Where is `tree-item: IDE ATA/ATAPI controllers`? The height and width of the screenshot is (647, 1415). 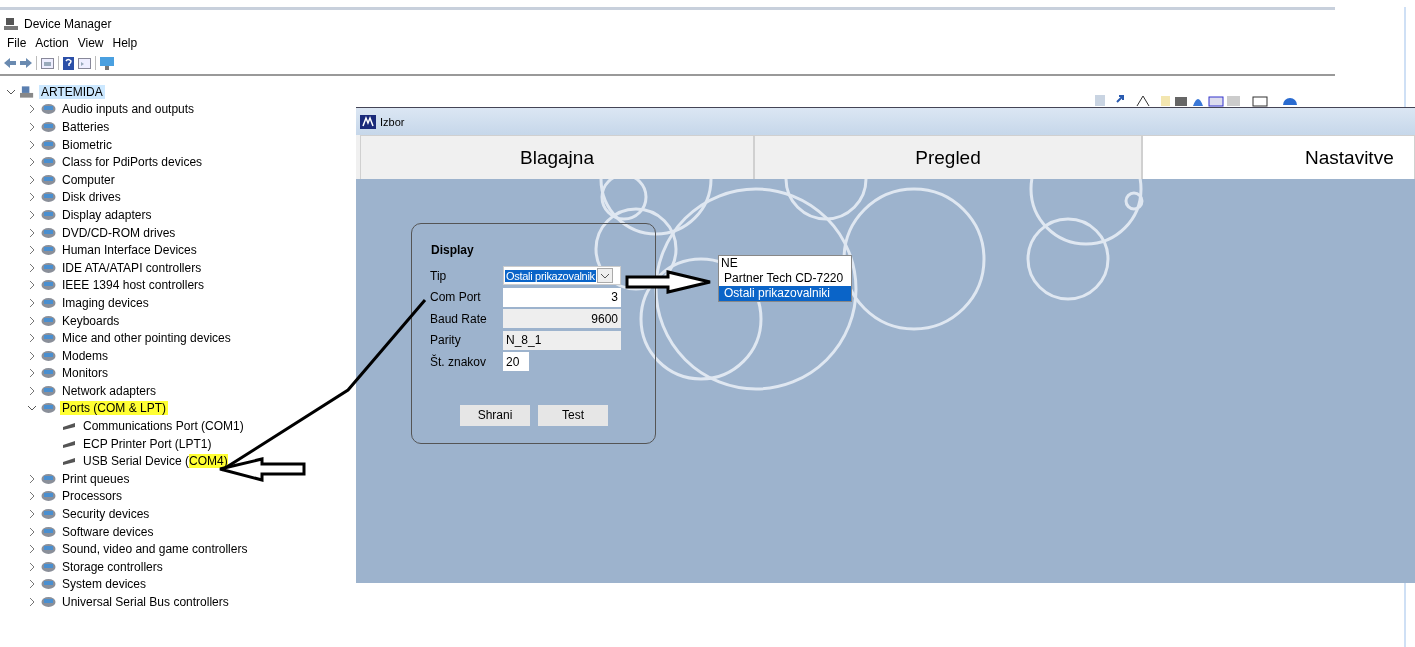 tree-item: IDE ATA/ATAPI controllers is located at coordinates (132, 267).